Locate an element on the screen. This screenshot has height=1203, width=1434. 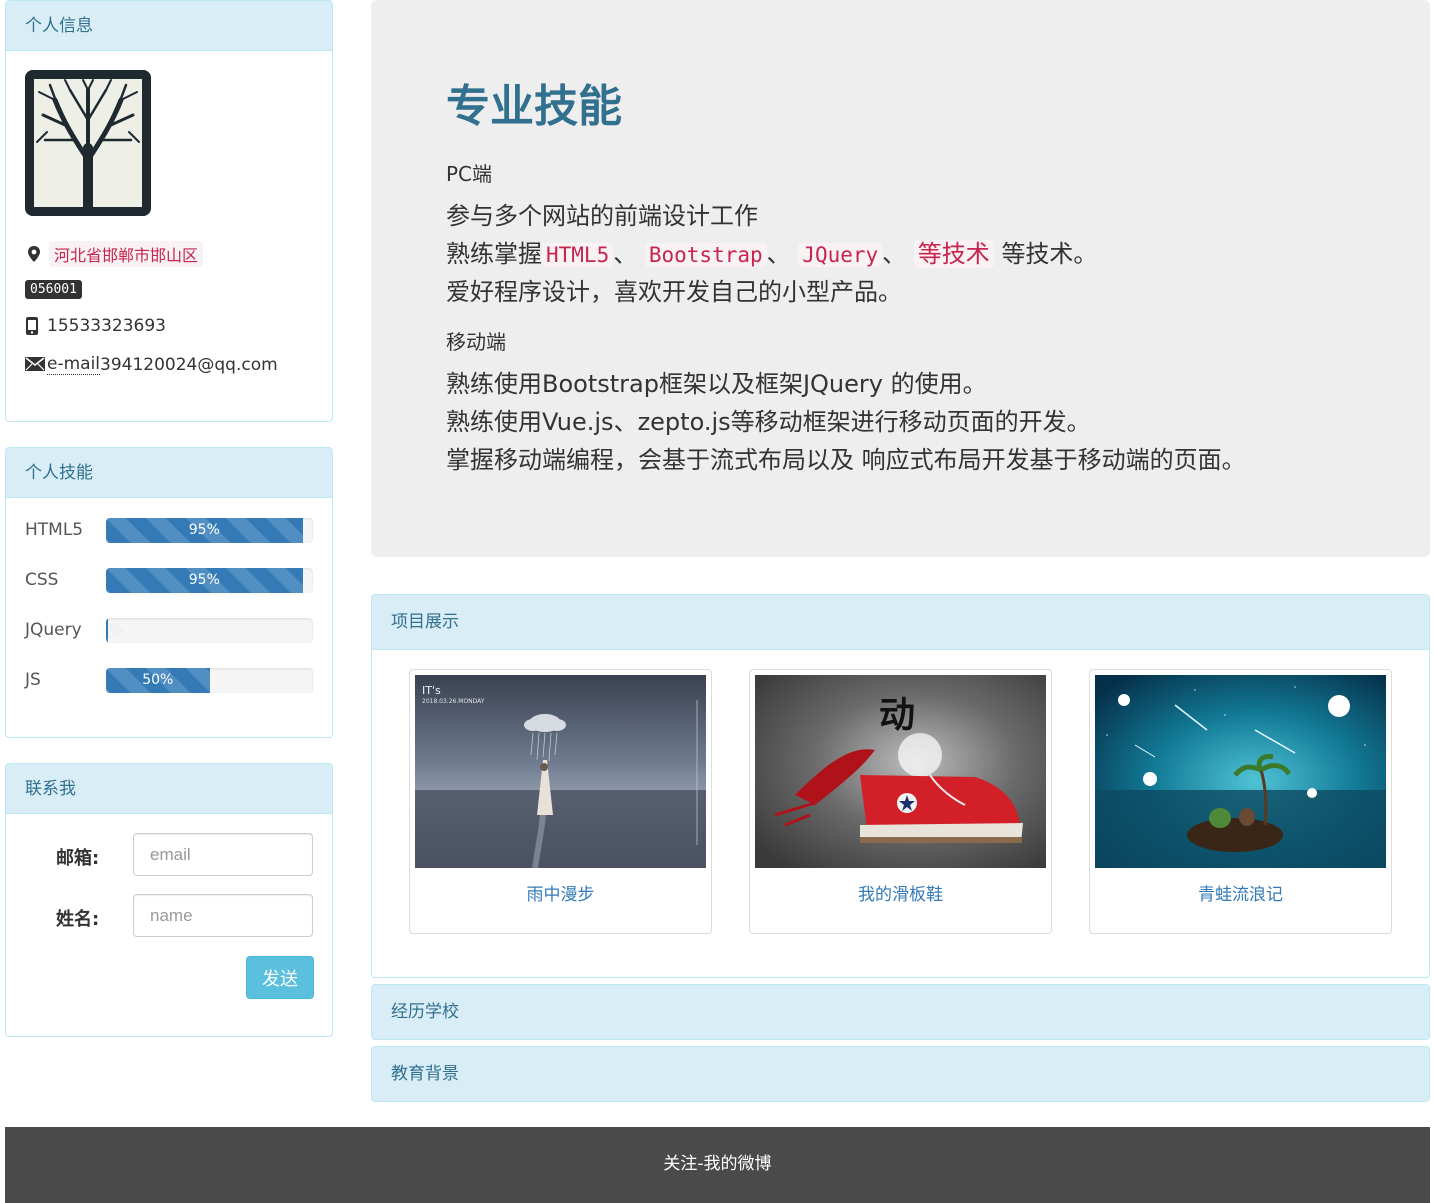
code-html5: HTML5 is located at coordinates (578, 255).